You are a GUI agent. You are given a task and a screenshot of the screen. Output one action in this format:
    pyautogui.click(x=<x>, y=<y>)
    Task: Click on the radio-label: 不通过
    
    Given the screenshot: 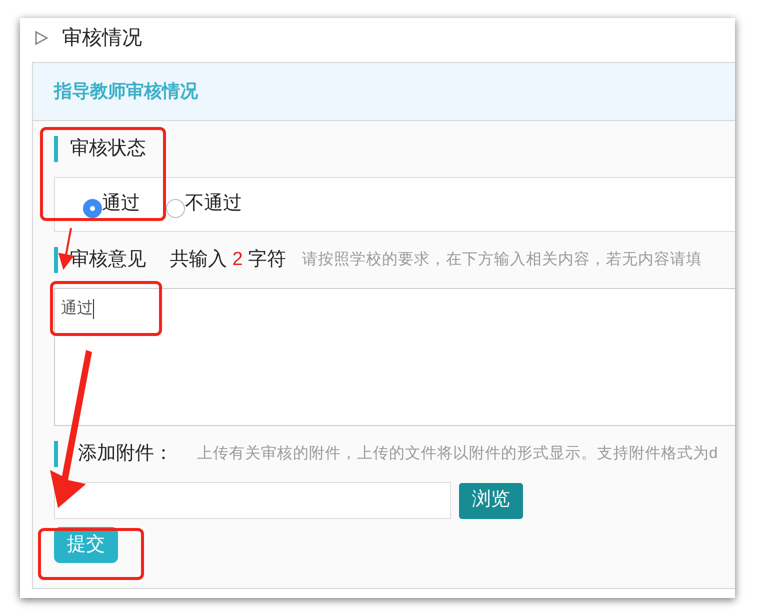 What is the action you would take?
    pyautogui.click(x=213, y=204)
    